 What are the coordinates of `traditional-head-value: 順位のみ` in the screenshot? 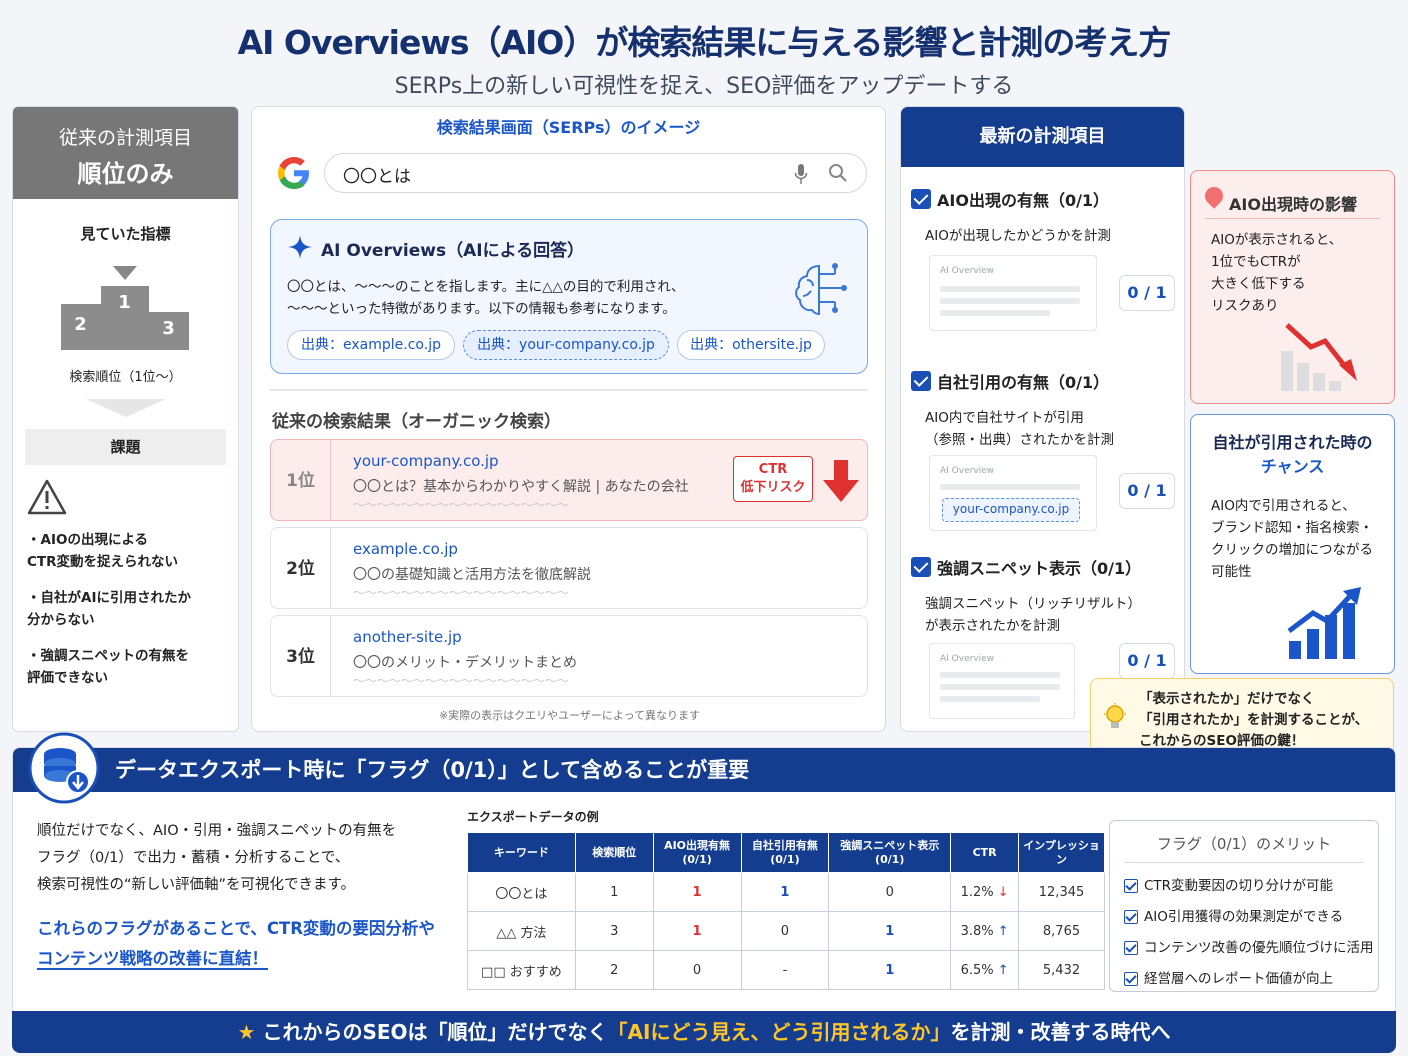 It's located at (125, 174).